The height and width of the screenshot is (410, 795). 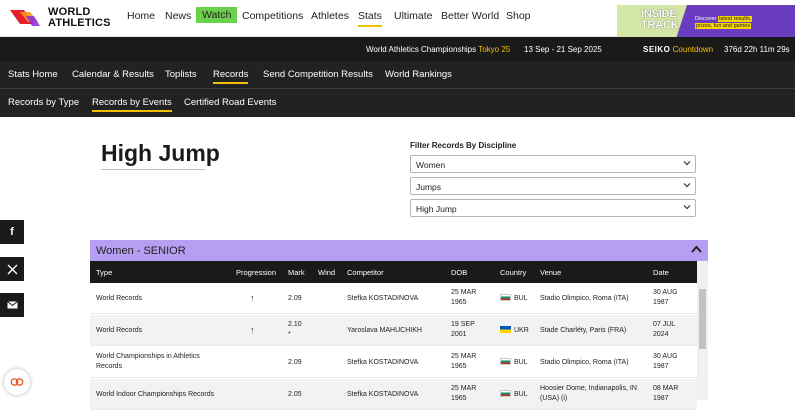 What do you see at coordinates (272, 16) in the screenshot?
I see `nav-competitions: Competitions` at bounding box center [272, 16].